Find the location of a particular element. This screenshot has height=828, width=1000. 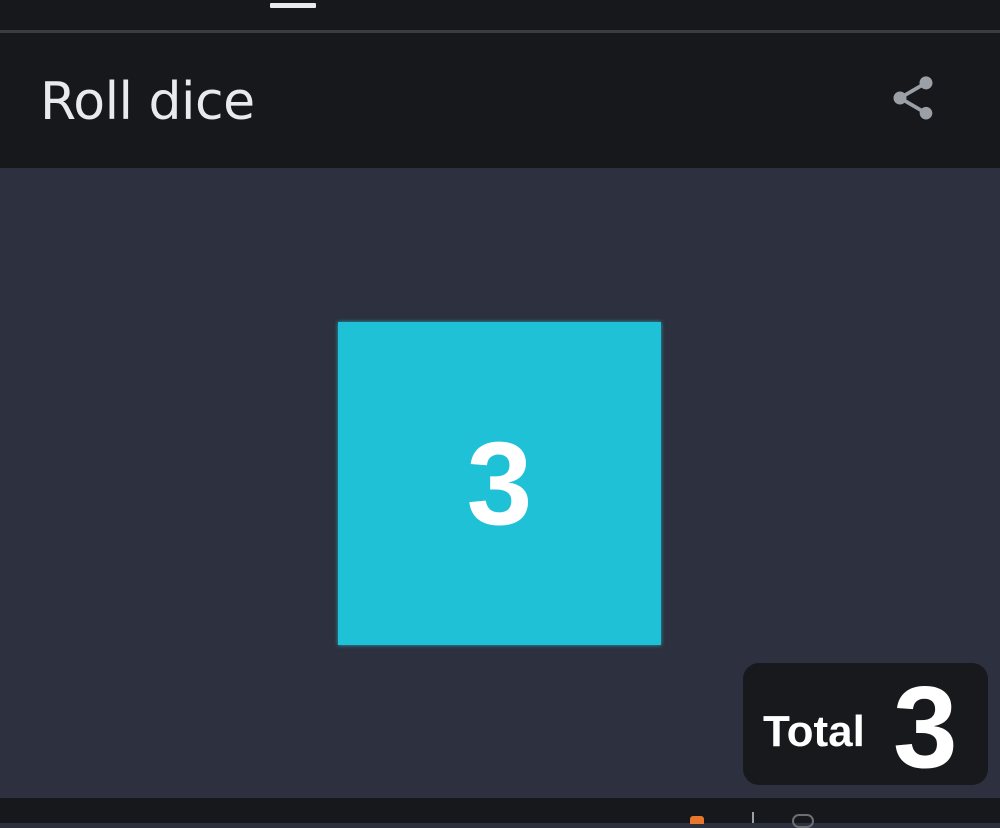

share-icon is located at coordinates (913, 98).